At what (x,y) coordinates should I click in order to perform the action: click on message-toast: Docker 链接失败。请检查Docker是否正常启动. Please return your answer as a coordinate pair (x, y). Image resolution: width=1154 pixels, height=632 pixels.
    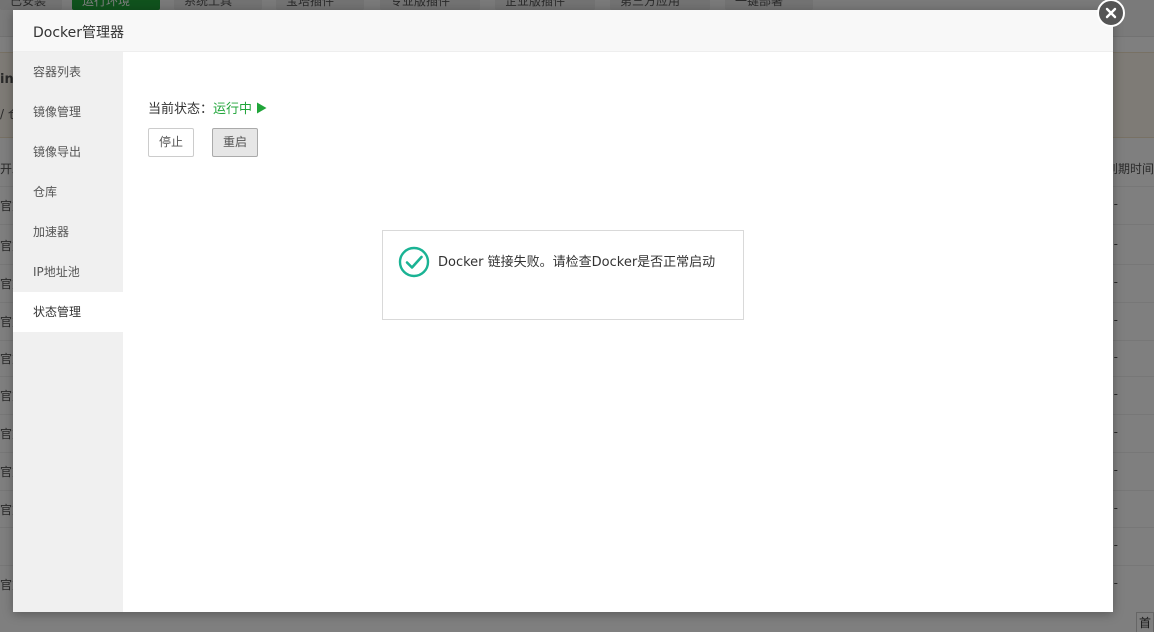
    Looking at the image, I should click on (563, 275).